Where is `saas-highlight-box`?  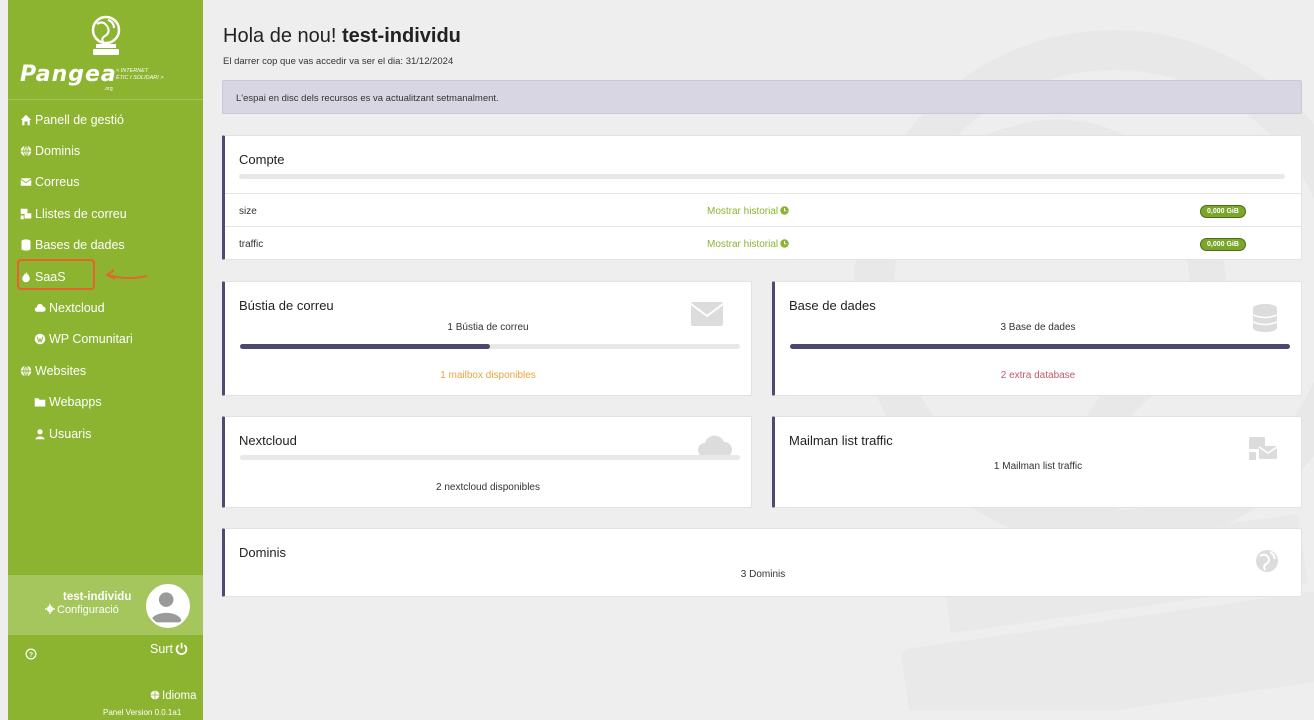 saas-highlight-box is located at coordinates (56, 274).